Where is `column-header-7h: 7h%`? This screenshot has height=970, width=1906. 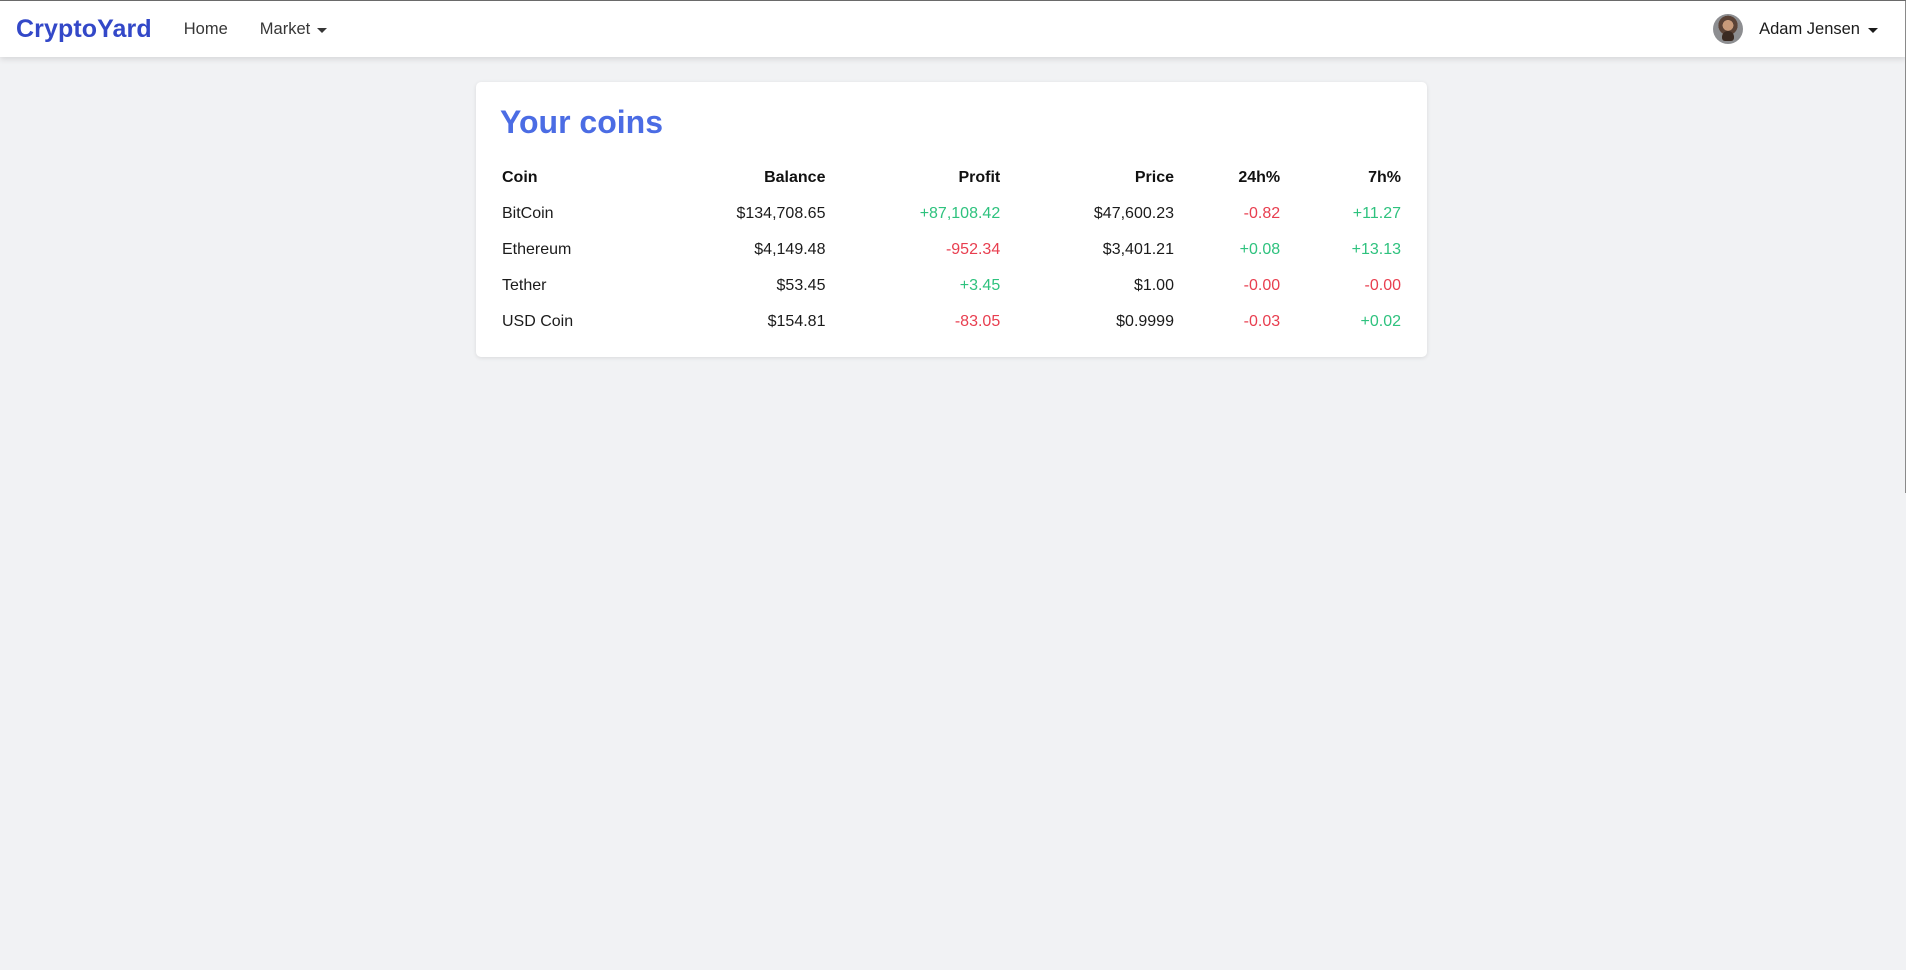 column-header-7h: 7h% is located at coordinates (1384, 177).